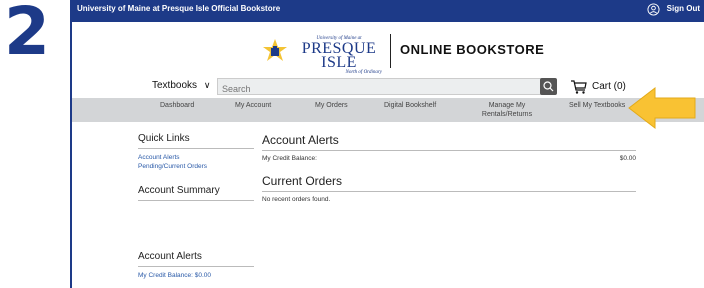 Image resolution: width=704 pixels, height=288 pixels. I want to click on nav-my-account: My Account, so click(253, 105).